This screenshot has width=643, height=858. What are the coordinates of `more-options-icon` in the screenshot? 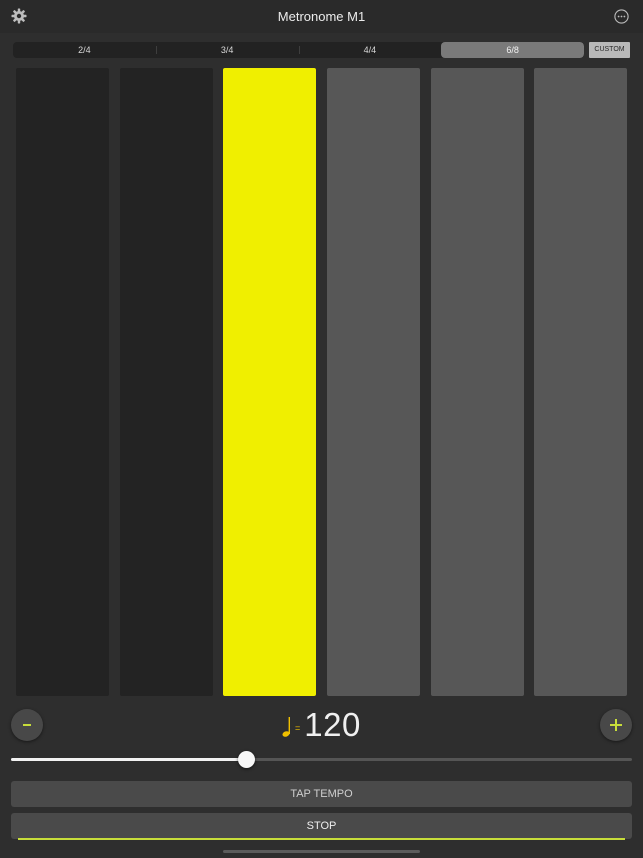 It's located at (621, 16).